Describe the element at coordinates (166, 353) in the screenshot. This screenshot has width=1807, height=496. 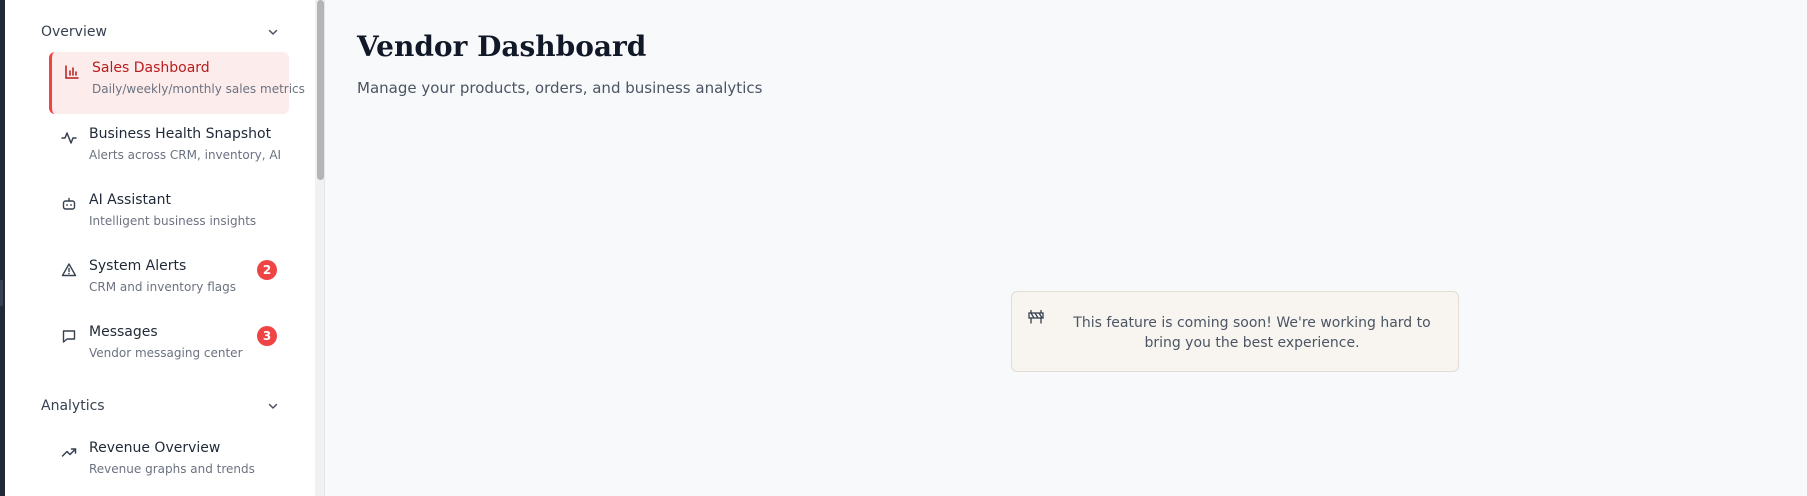
I see `sidebar-item-description: Vendor messaging center` at that location.